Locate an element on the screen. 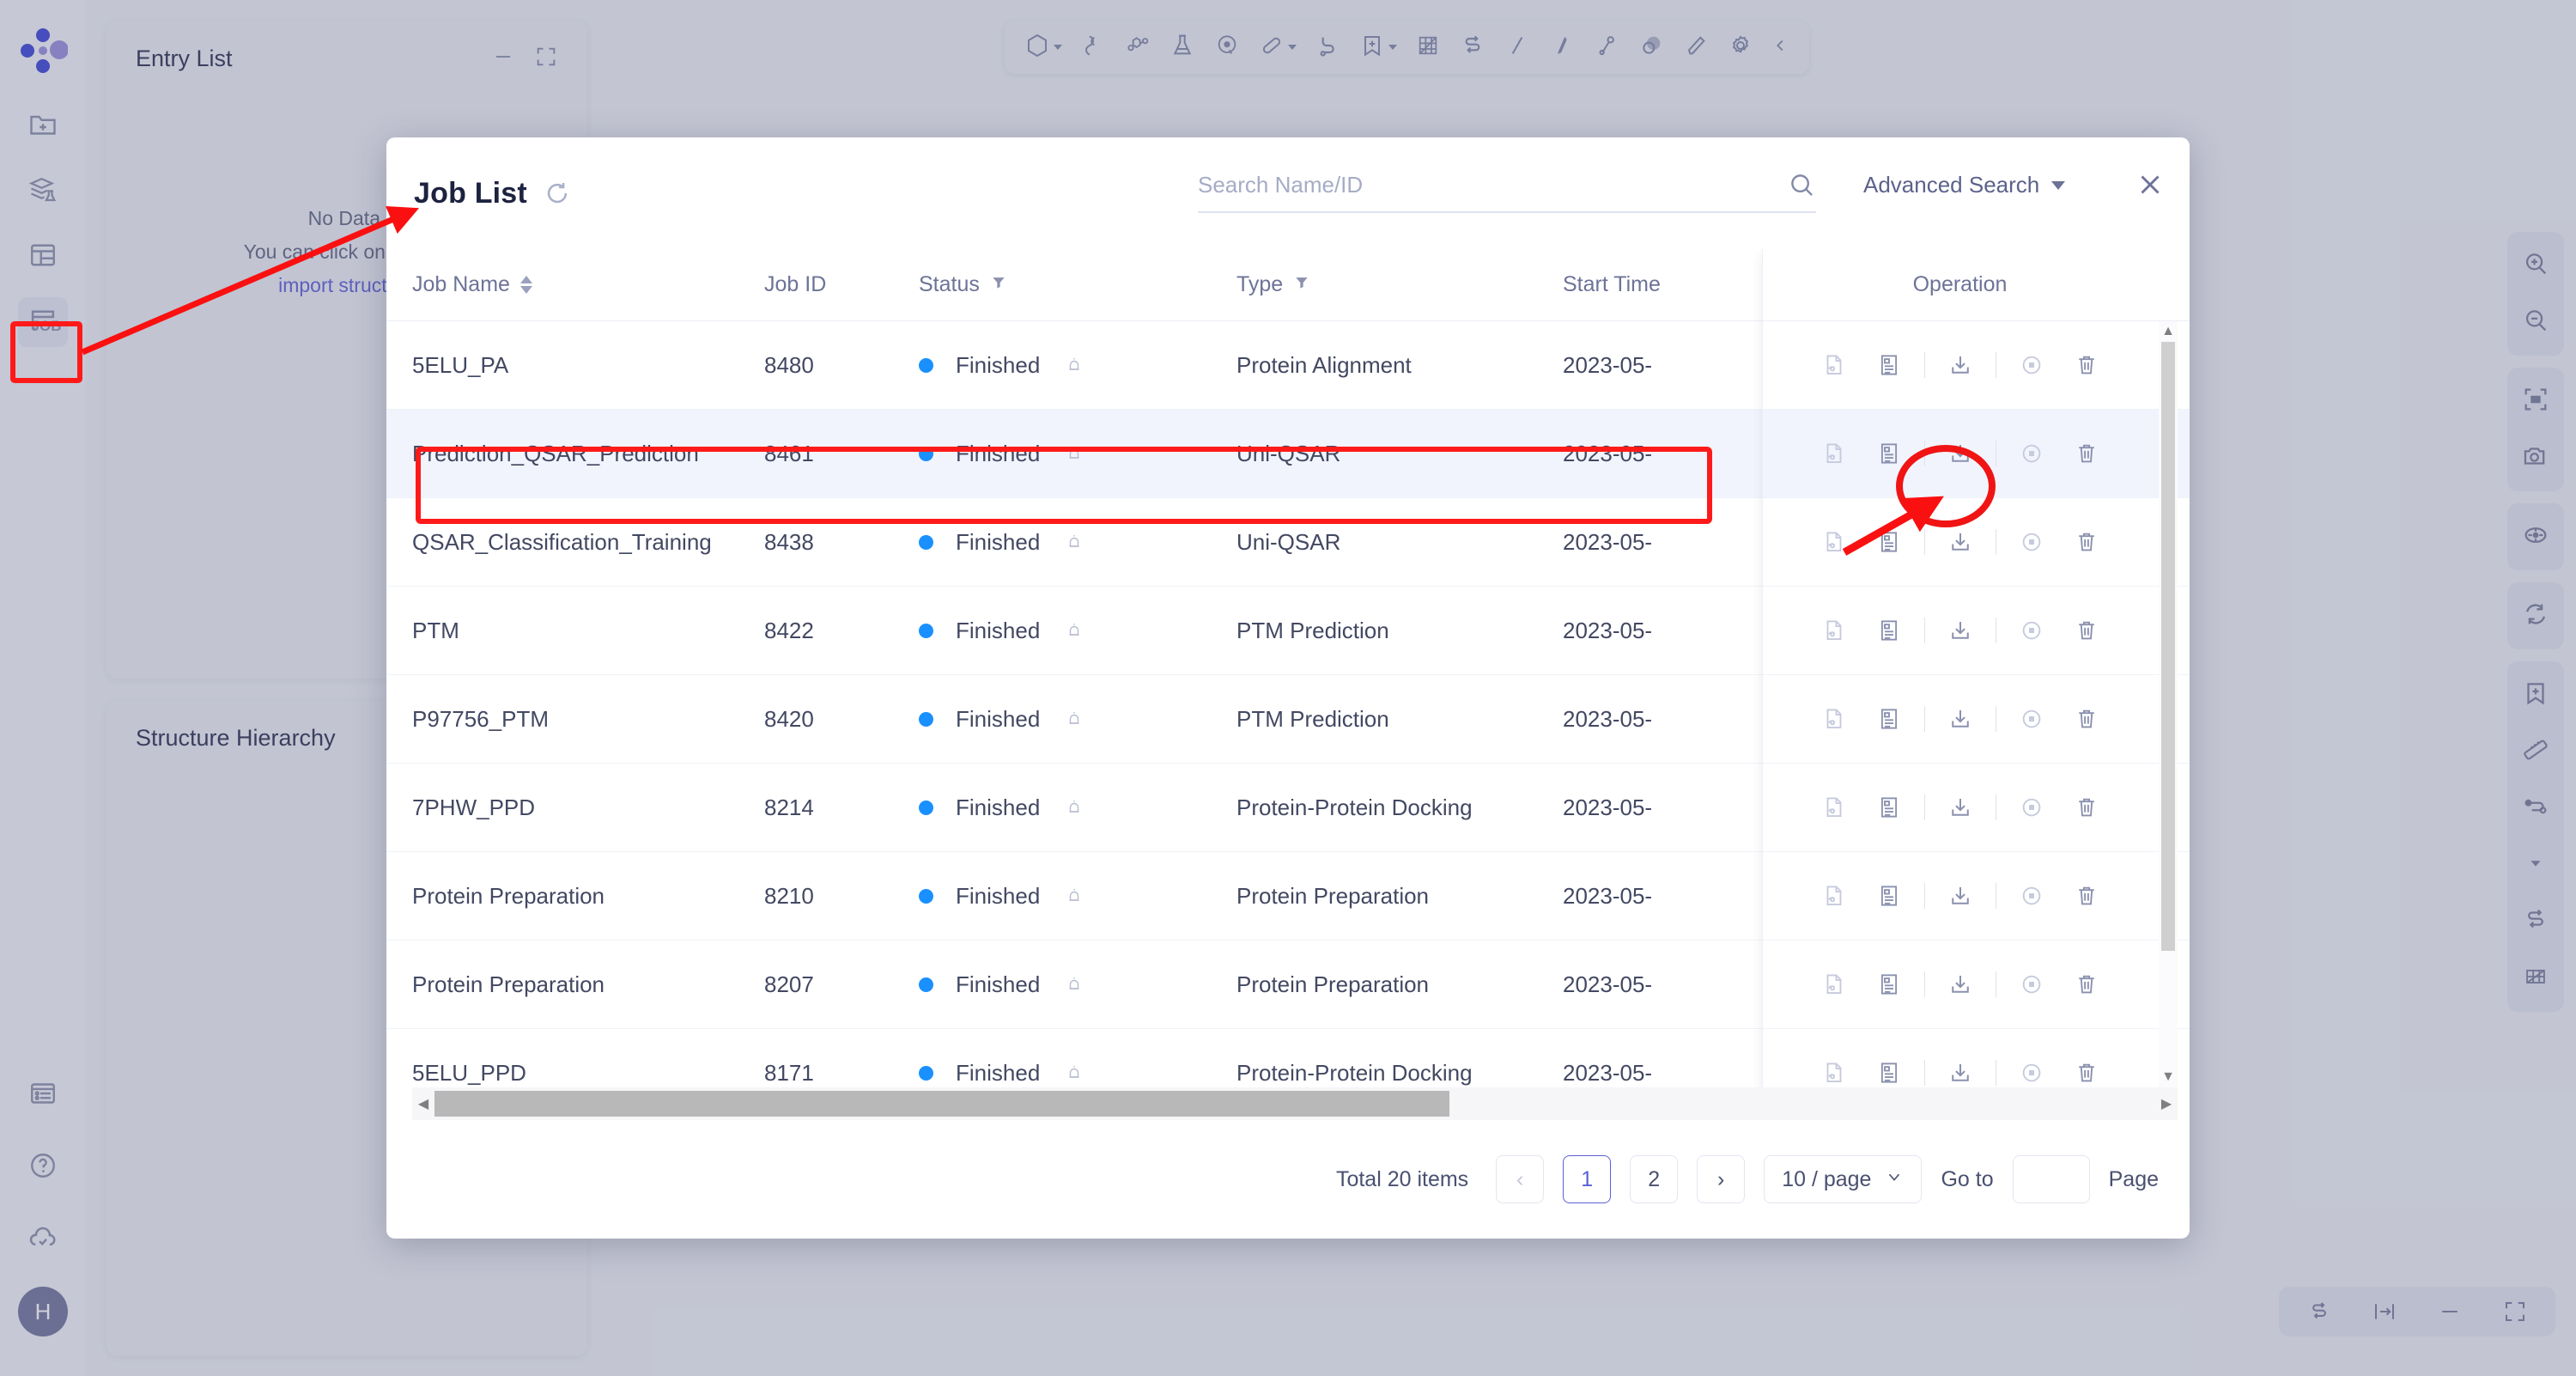 The image size is (2576, 1376). cell-job-name: 5ELU_PA is located at coordinates (461, 364).